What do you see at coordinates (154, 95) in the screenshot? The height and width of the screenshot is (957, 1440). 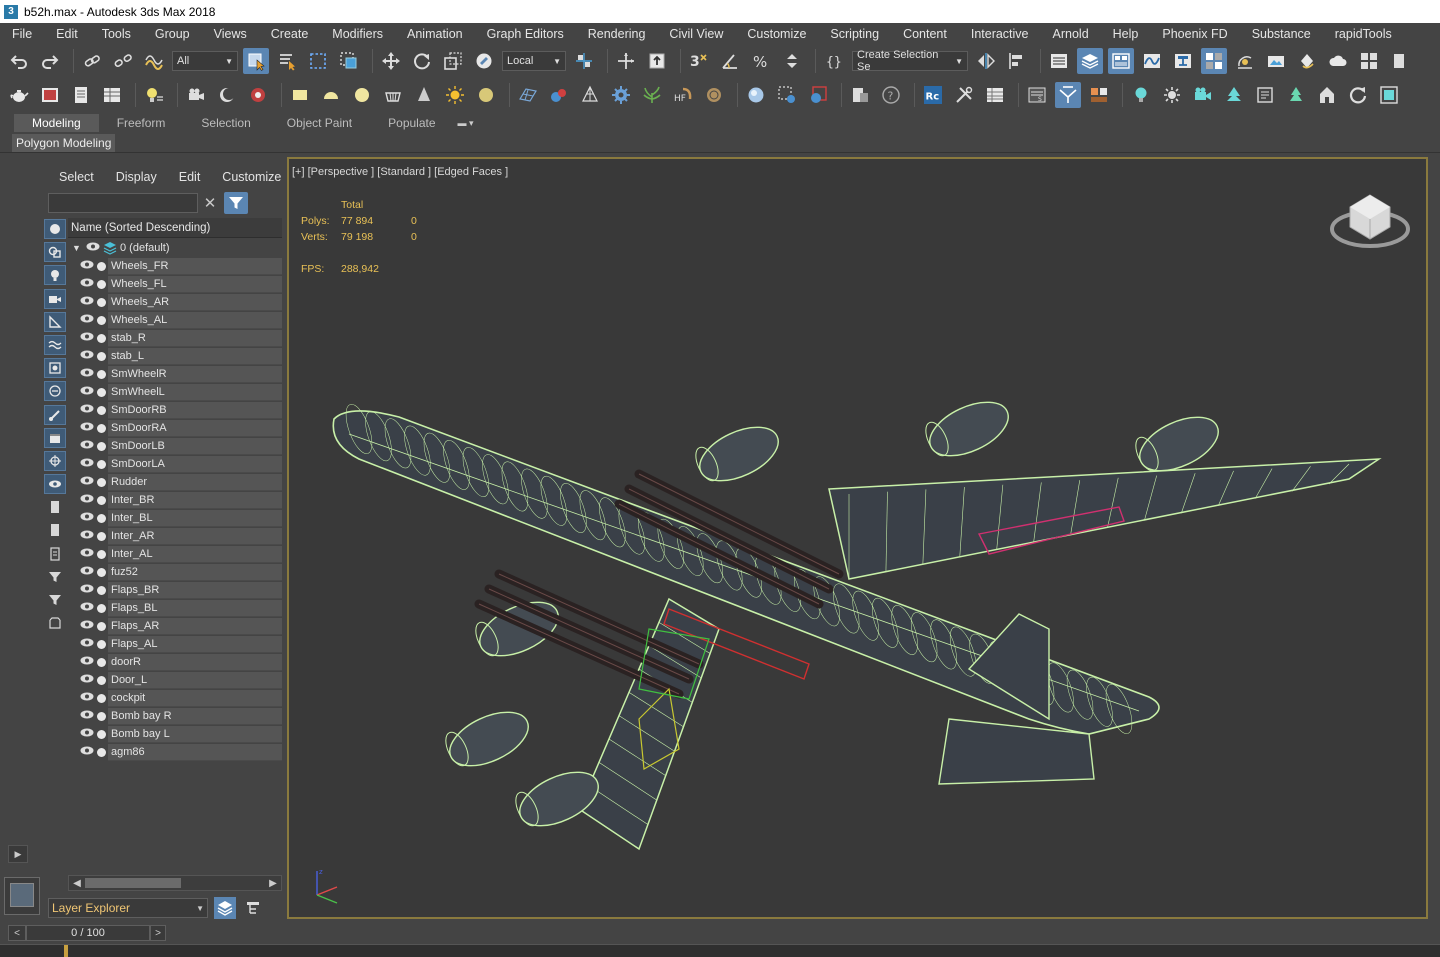 I see `light-lister-icon` at bounding box center [154, 95].